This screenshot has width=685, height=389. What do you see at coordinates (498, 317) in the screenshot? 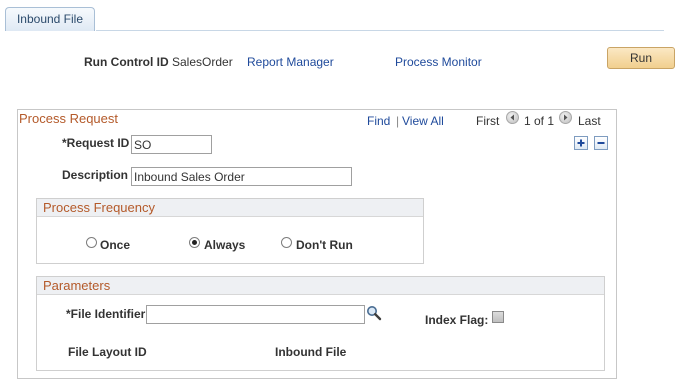
I see `index-flag-checkbox` at bounding box center [498, 317].